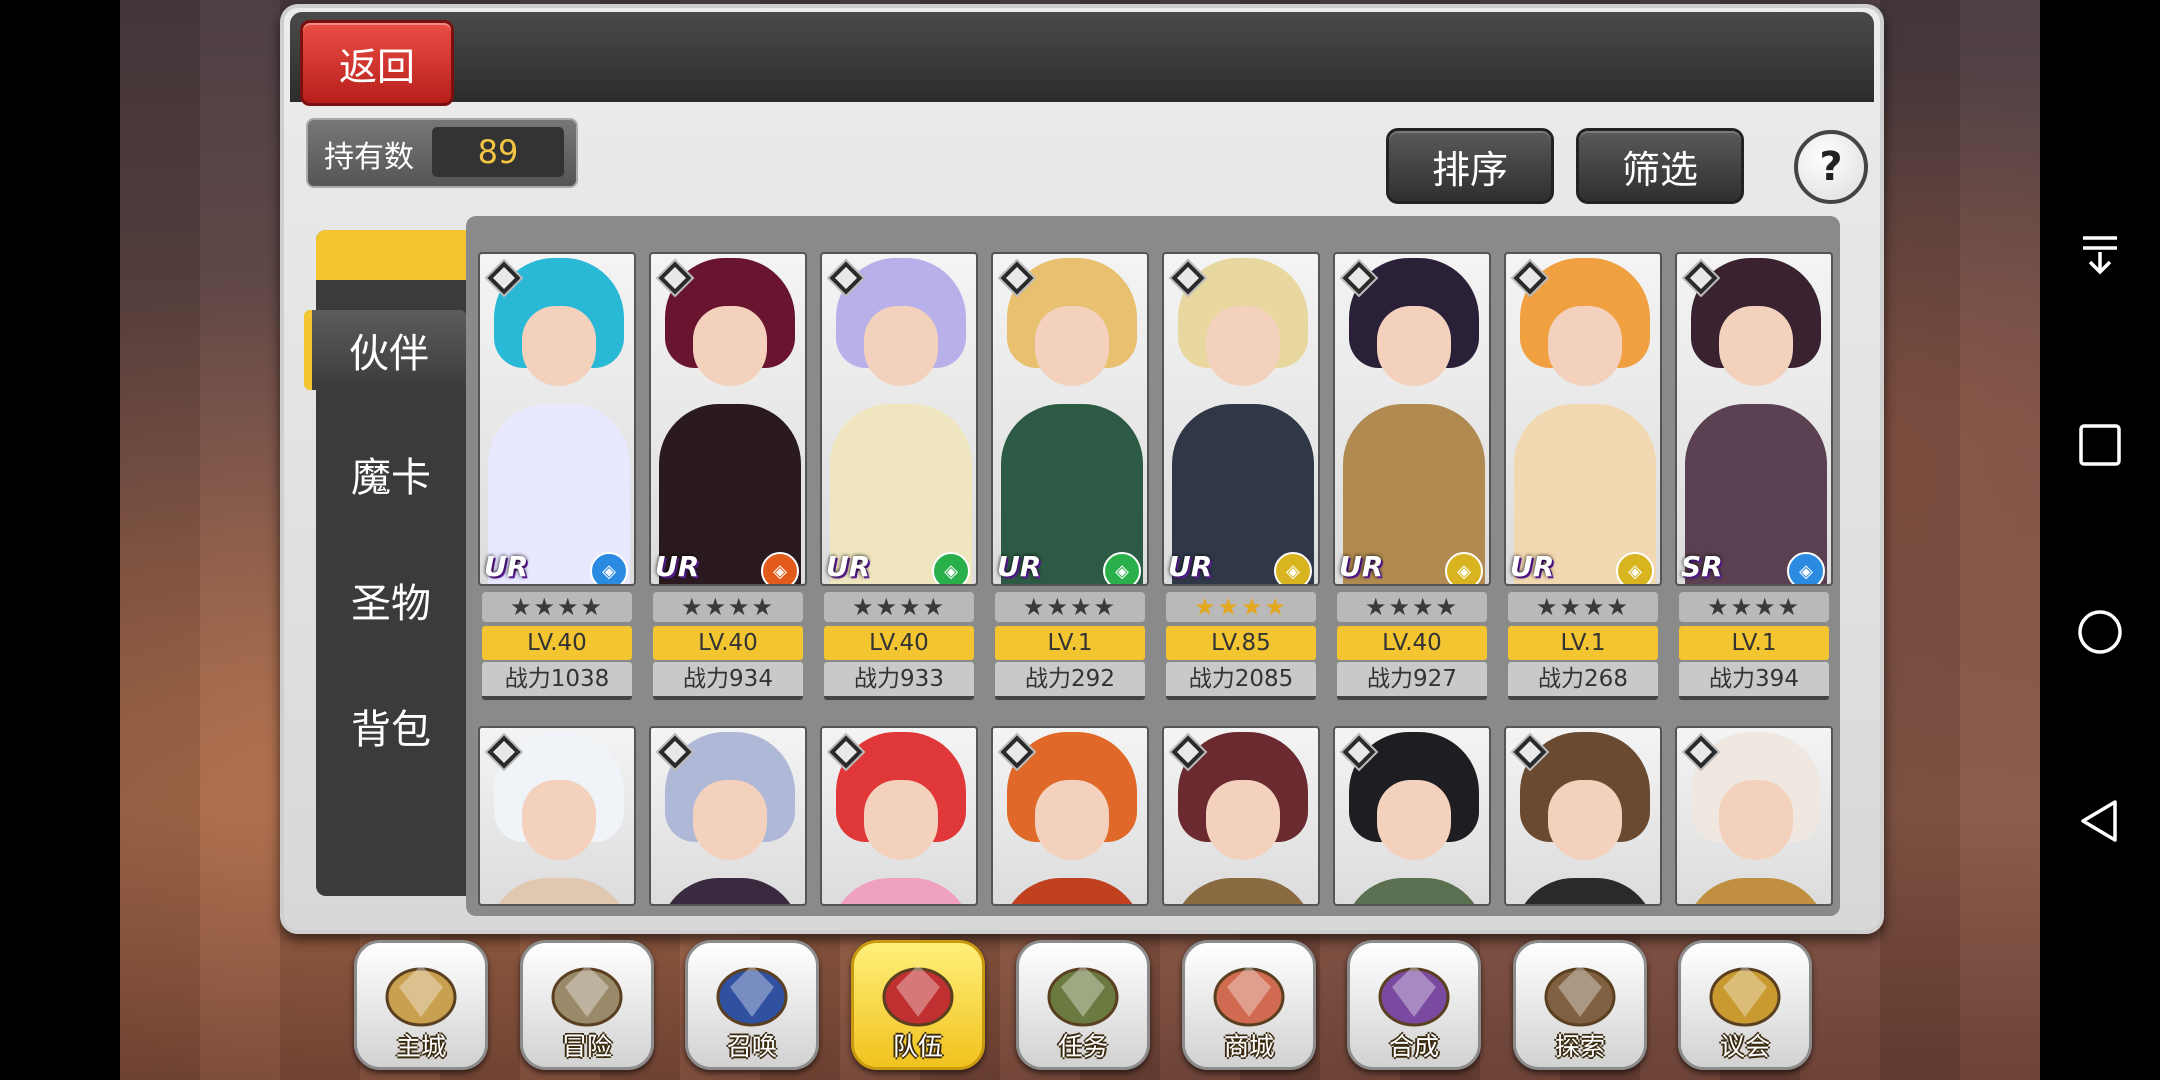  I want to click on nav-council-crest-button: 议会, so click(1745, 1005).